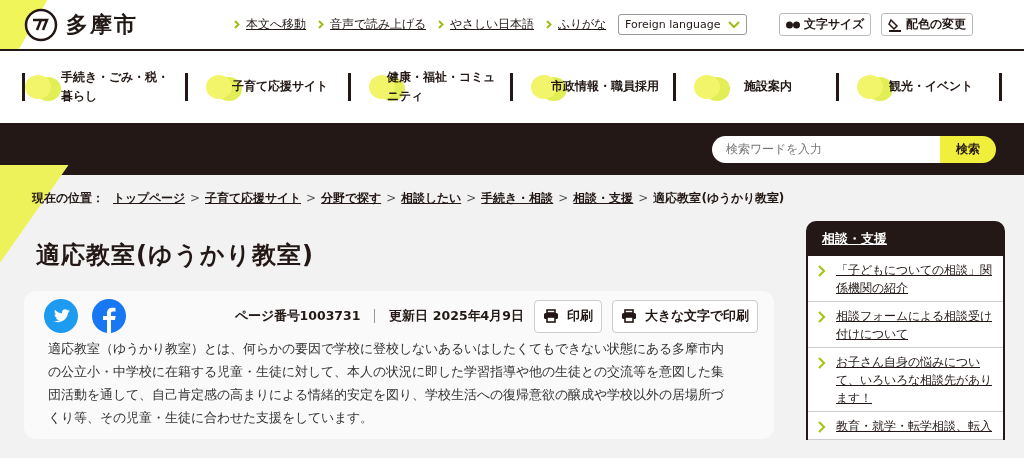 This screenshot has width=1024, height=458. What do you see at coordinates (253, 198) in the screenshot?
I see `breadcrumb-link: 子育て応援サイト` at bounding box center [253, 198].